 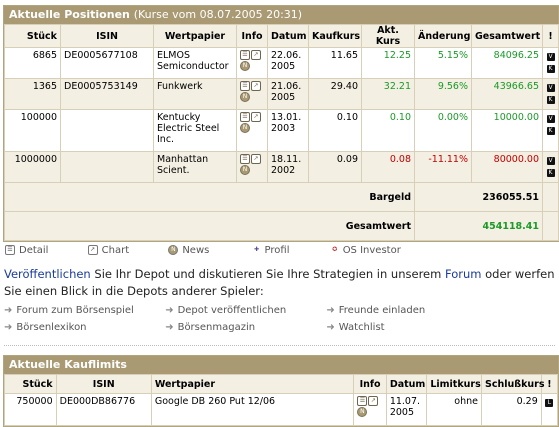 I want to click on os-investor-icon: ✪, so click(x=335, y=249).